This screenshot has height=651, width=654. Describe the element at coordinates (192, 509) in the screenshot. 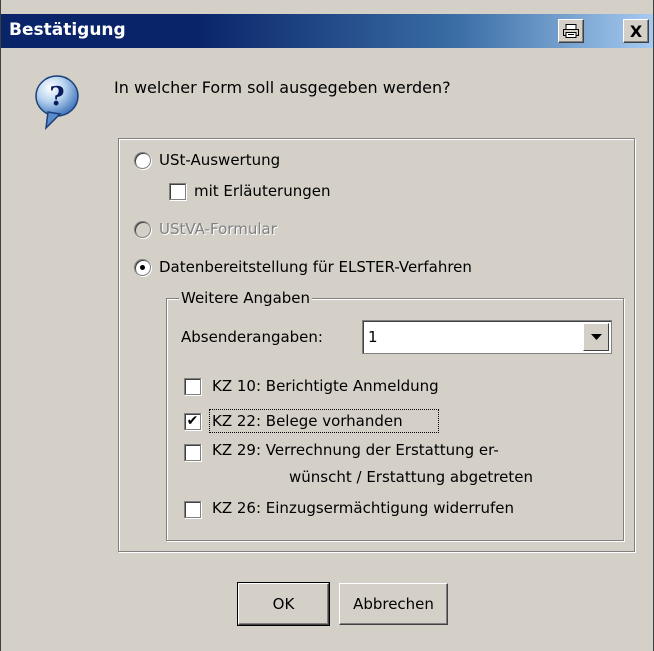

I see `checkbox-kz26` at that location.